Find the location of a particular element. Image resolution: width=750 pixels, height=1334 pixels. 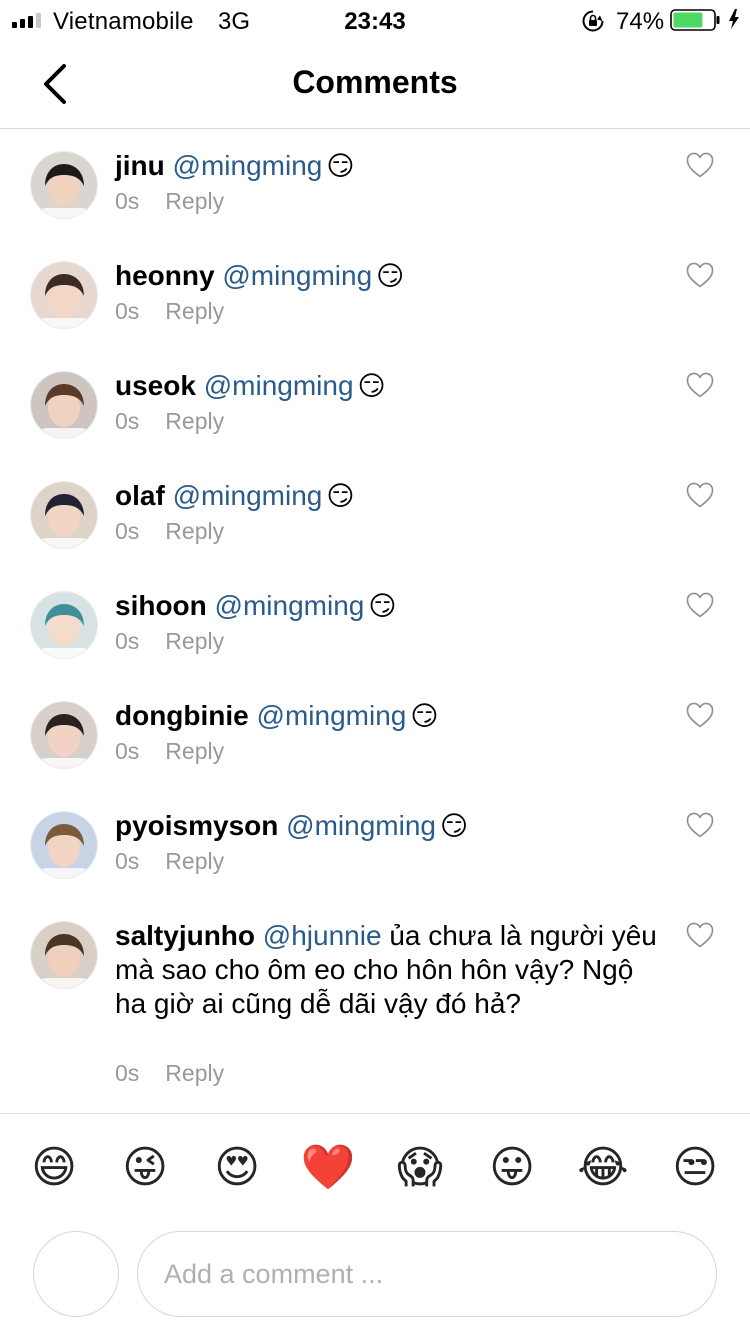

comment-mention: @hjunnie is located at coordinates (322, 935).